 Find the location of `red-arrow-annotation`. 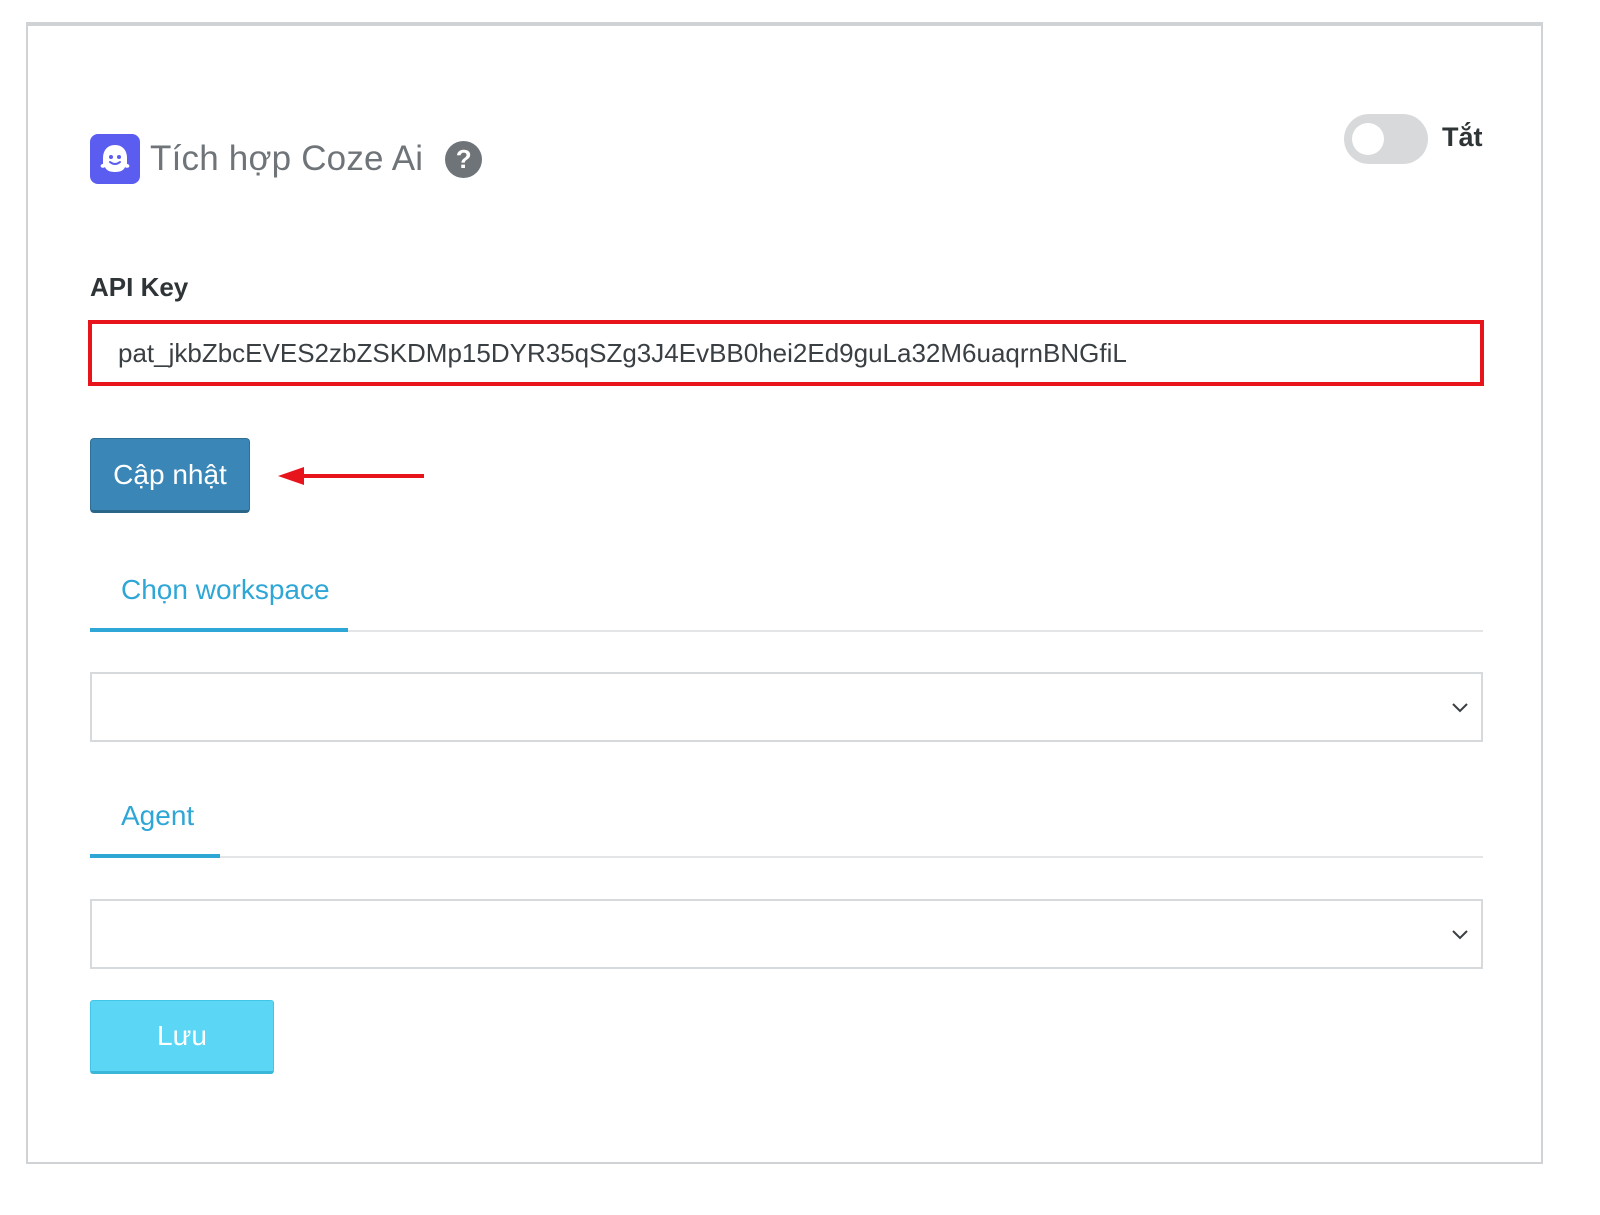

red-arrow-annotation is located at coordinates (351, 476).